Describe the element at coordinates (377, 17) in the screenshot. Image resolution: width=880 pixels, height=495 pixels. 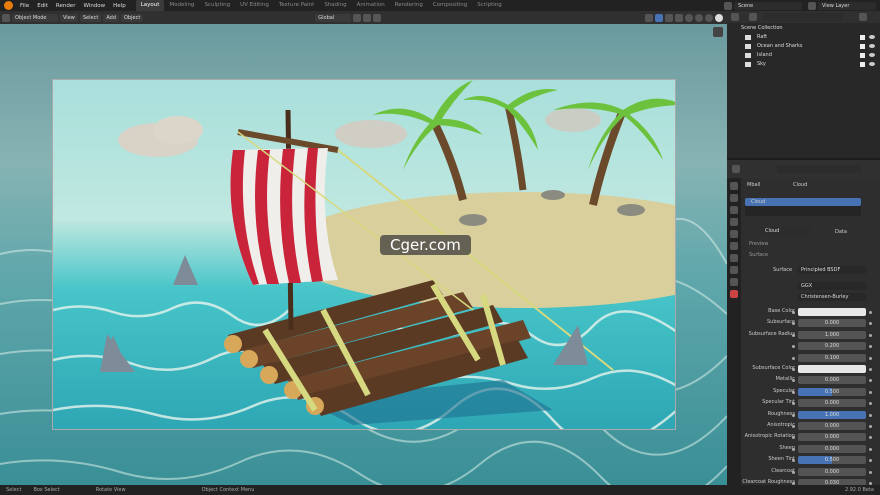
I see `proportional-edit-icon` at that location.